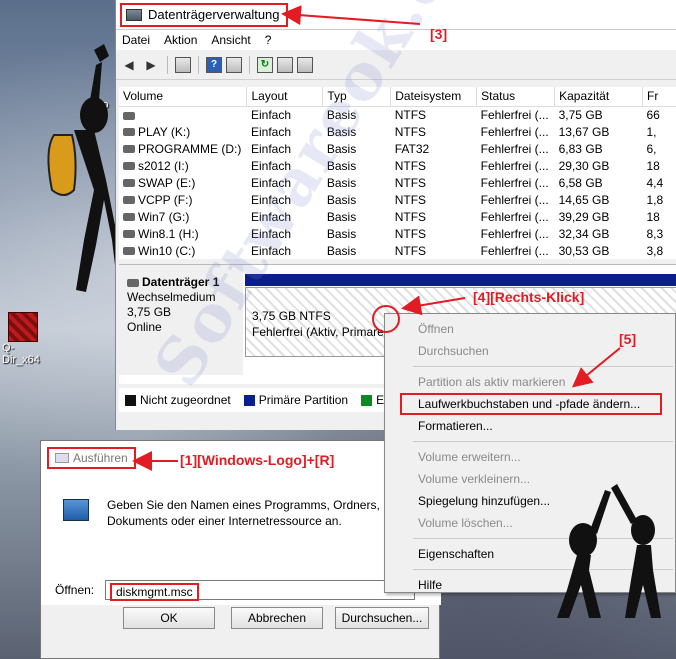 Image resolution: width=676 pixels, height=659 pixels. Describe the element at coordinates (584, 216) in the screenshot. I see `table-cell-cap: 39,29 GB` at that location.